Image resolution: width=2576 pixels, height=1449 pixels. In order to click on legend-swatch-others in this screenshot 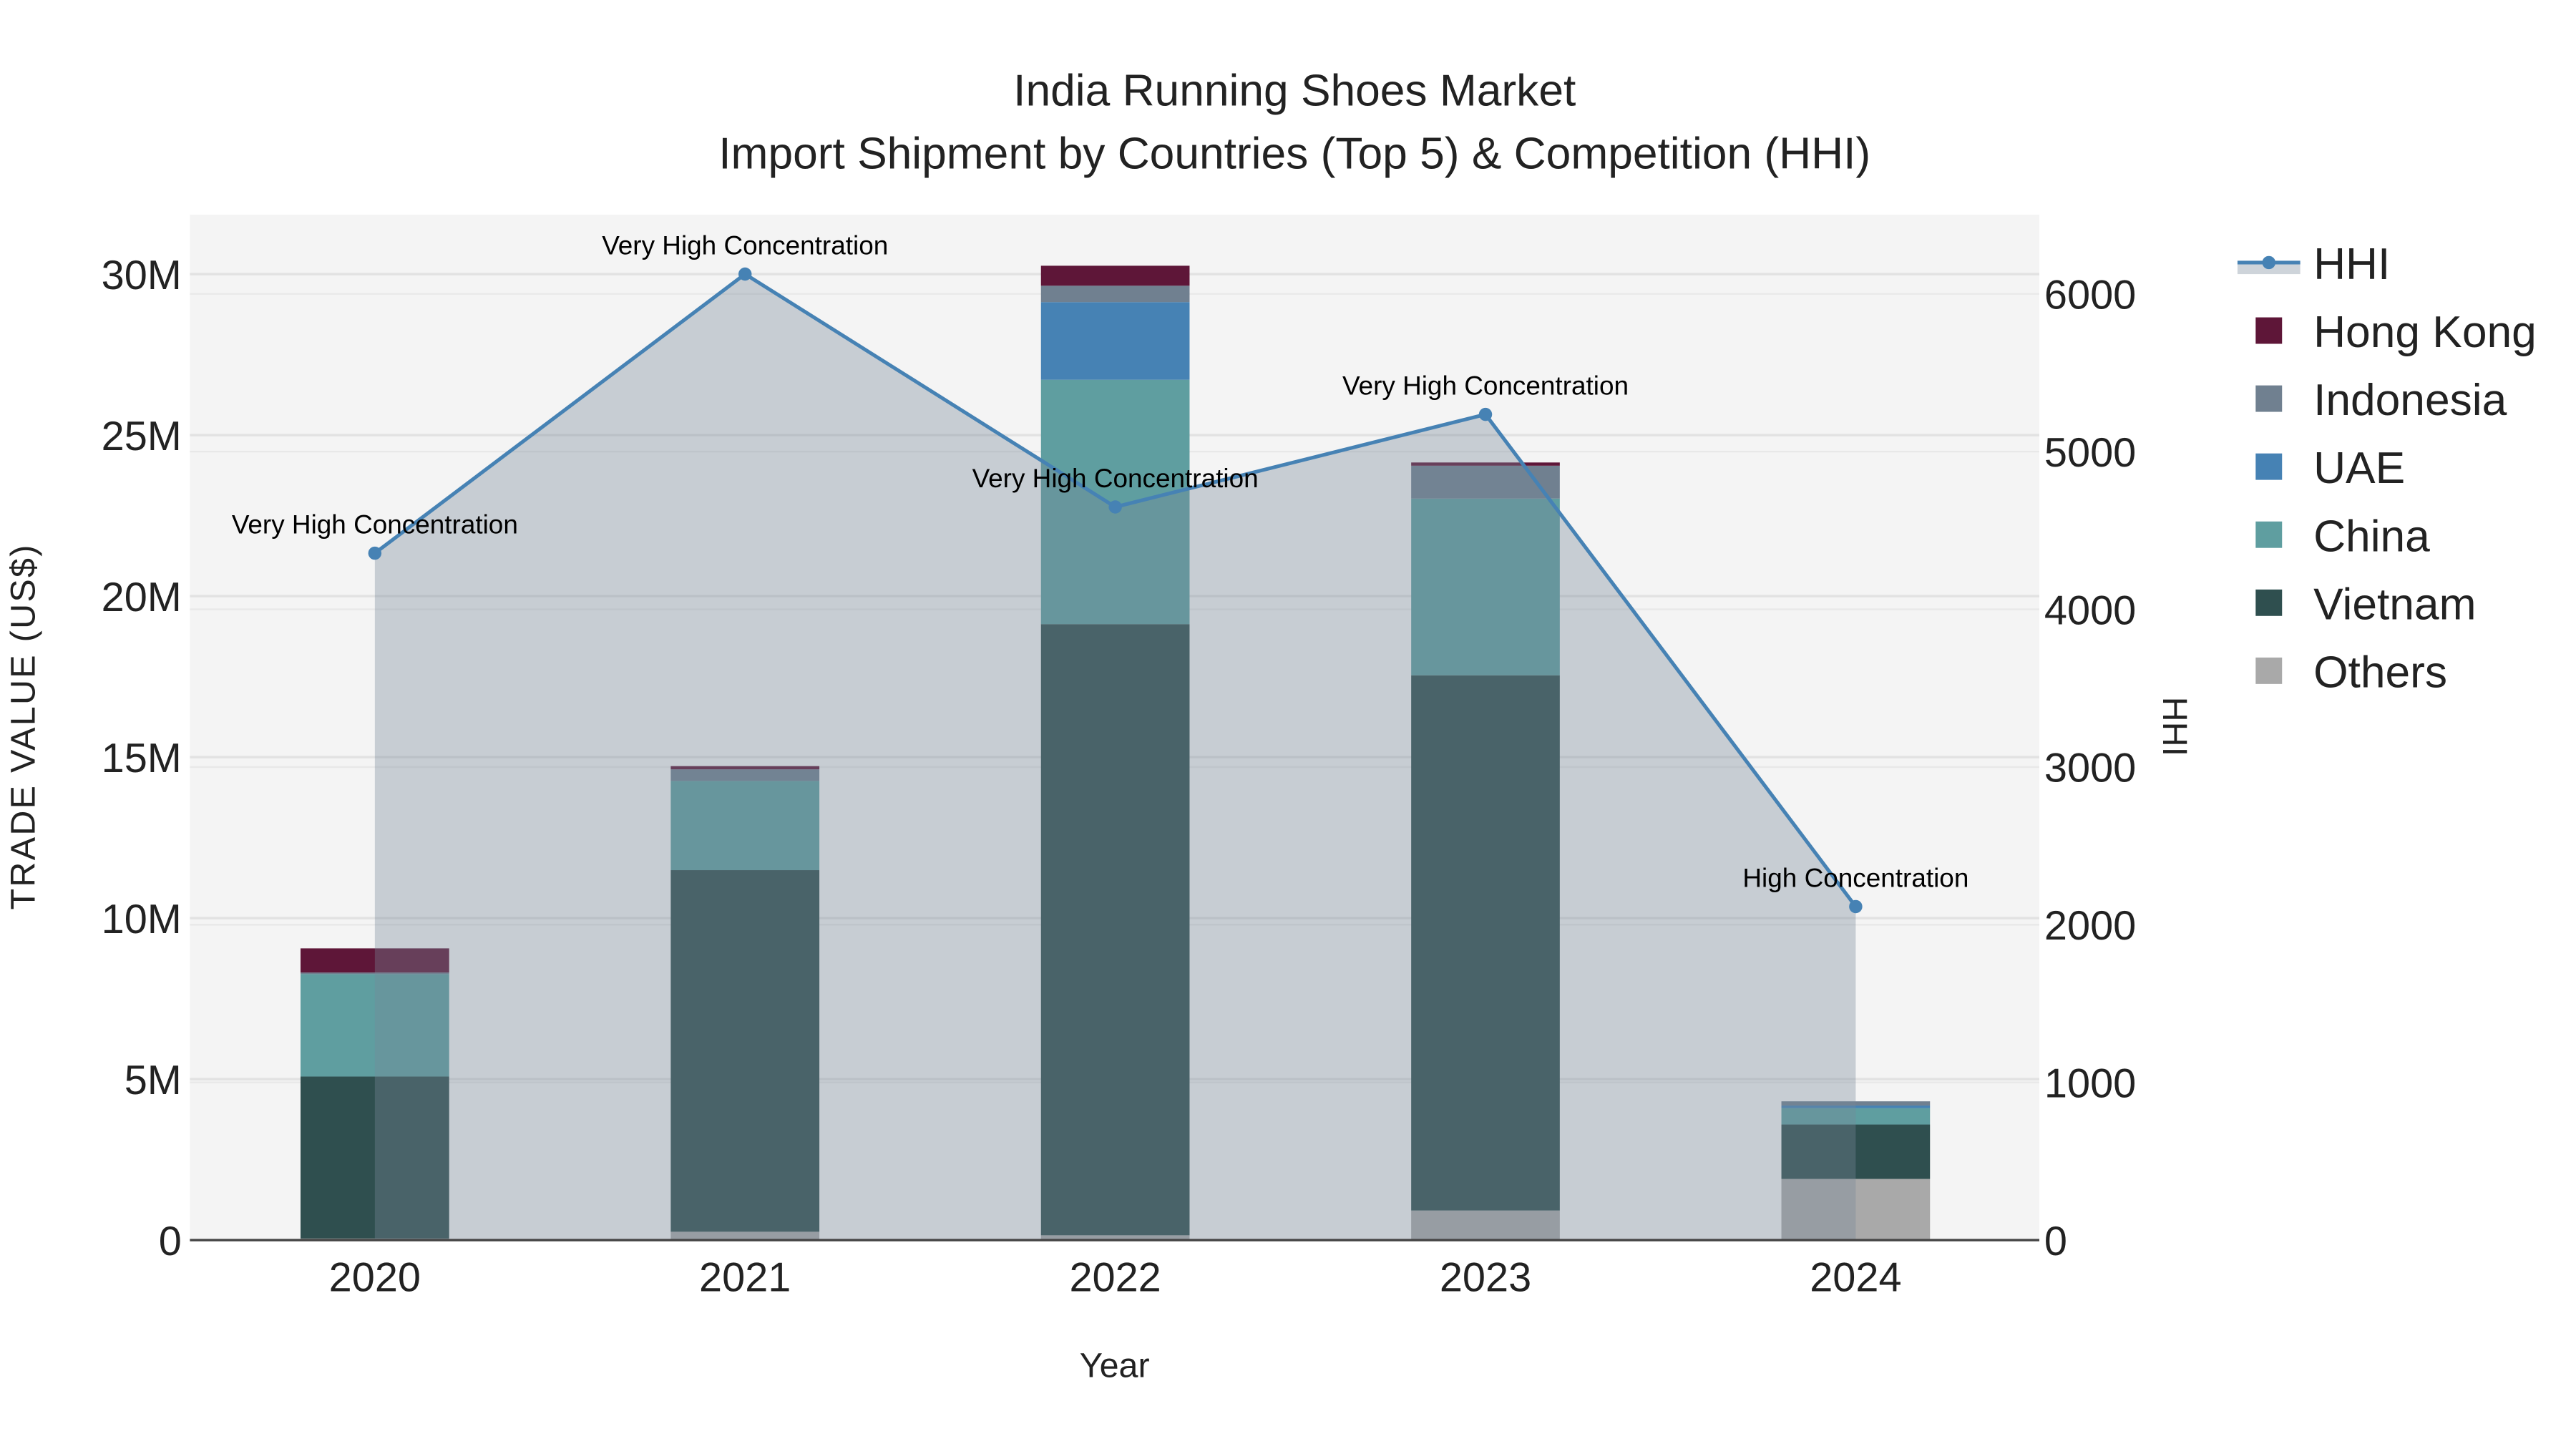, I will do `click(2269, 670)`.